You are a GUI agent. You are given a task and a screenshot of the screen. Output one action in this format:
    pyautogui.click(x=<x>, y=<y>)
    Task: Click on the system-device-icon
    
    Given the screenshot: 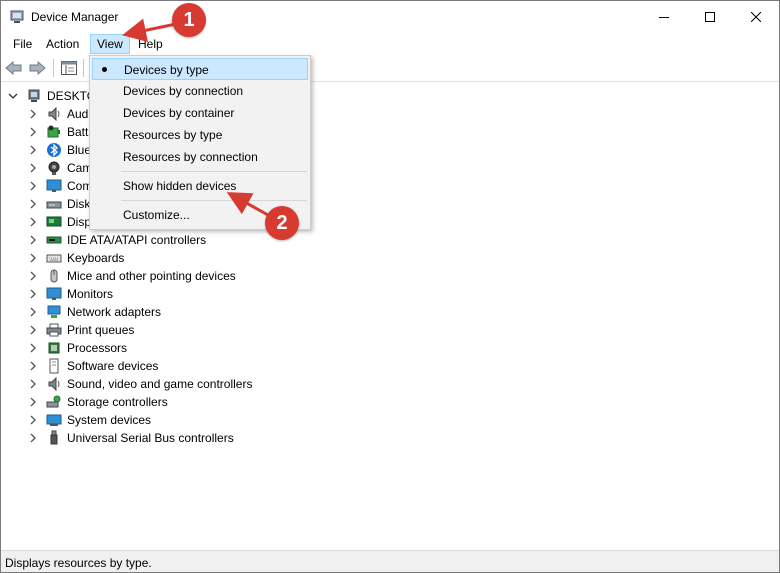 What is the action you would take?
    pyautogui.click(x=54, y=420)
    